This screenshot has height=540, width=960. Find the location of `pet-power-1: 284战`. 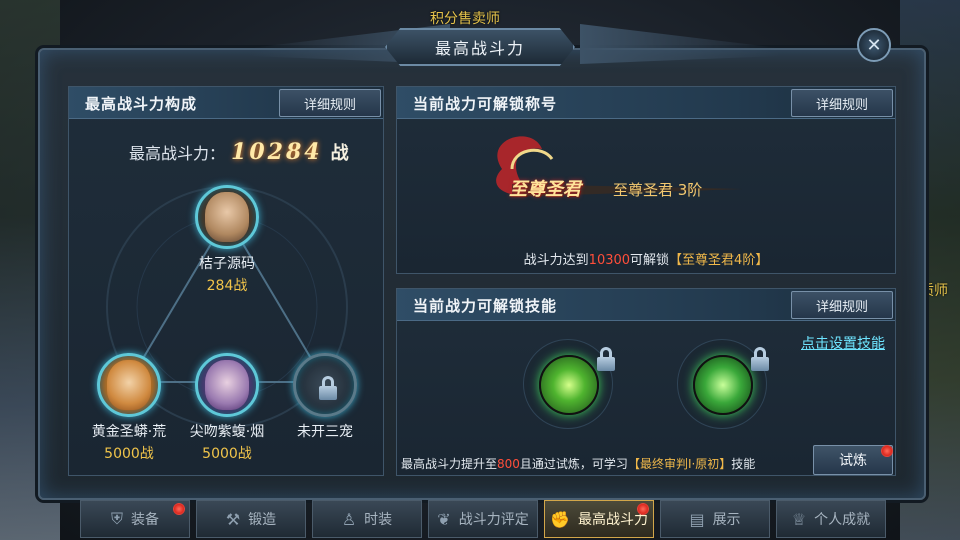

pet-power-1: 284战 is located at coordinates (227, 286).